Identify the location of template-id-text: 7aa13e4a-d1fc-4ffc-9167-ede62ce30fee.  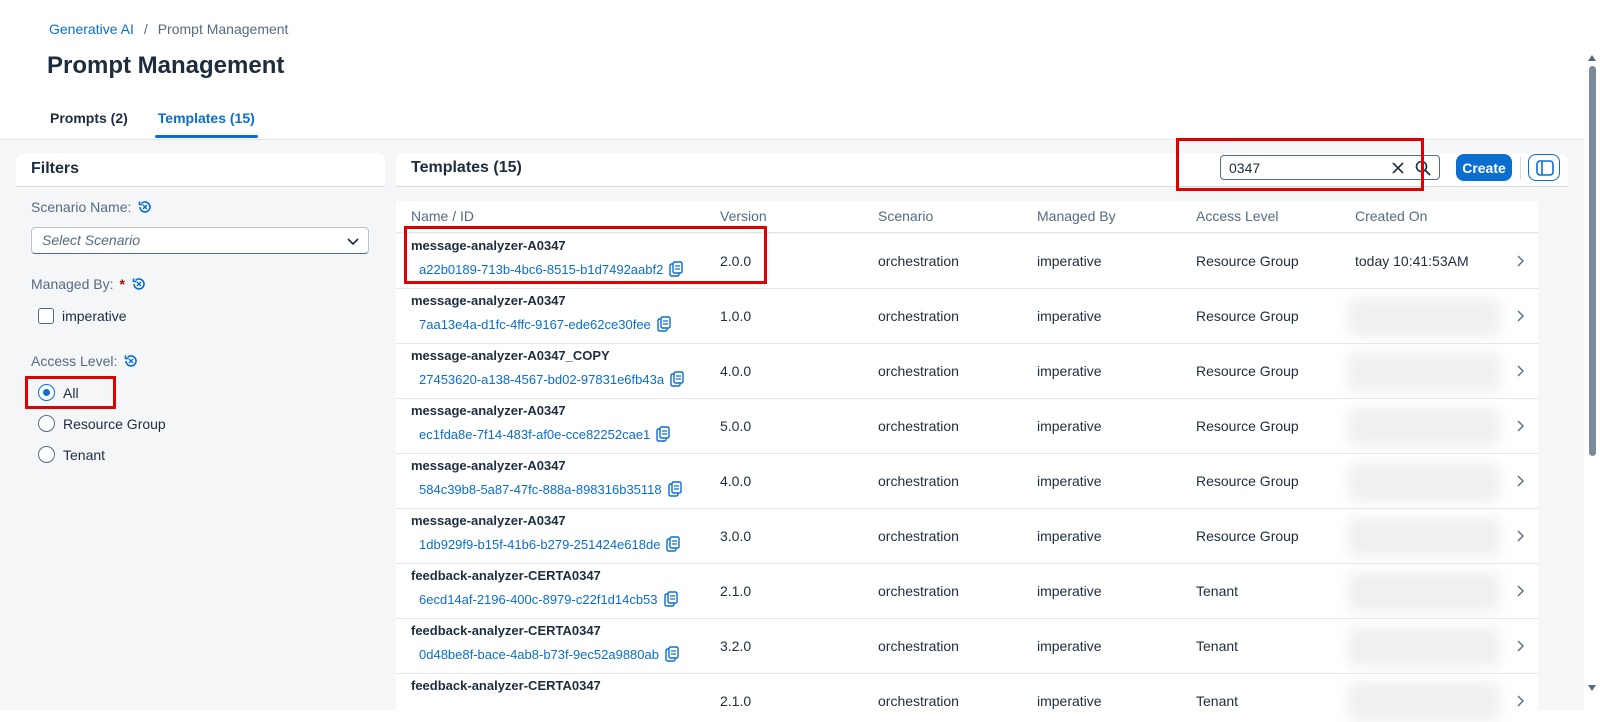
(535, 324).